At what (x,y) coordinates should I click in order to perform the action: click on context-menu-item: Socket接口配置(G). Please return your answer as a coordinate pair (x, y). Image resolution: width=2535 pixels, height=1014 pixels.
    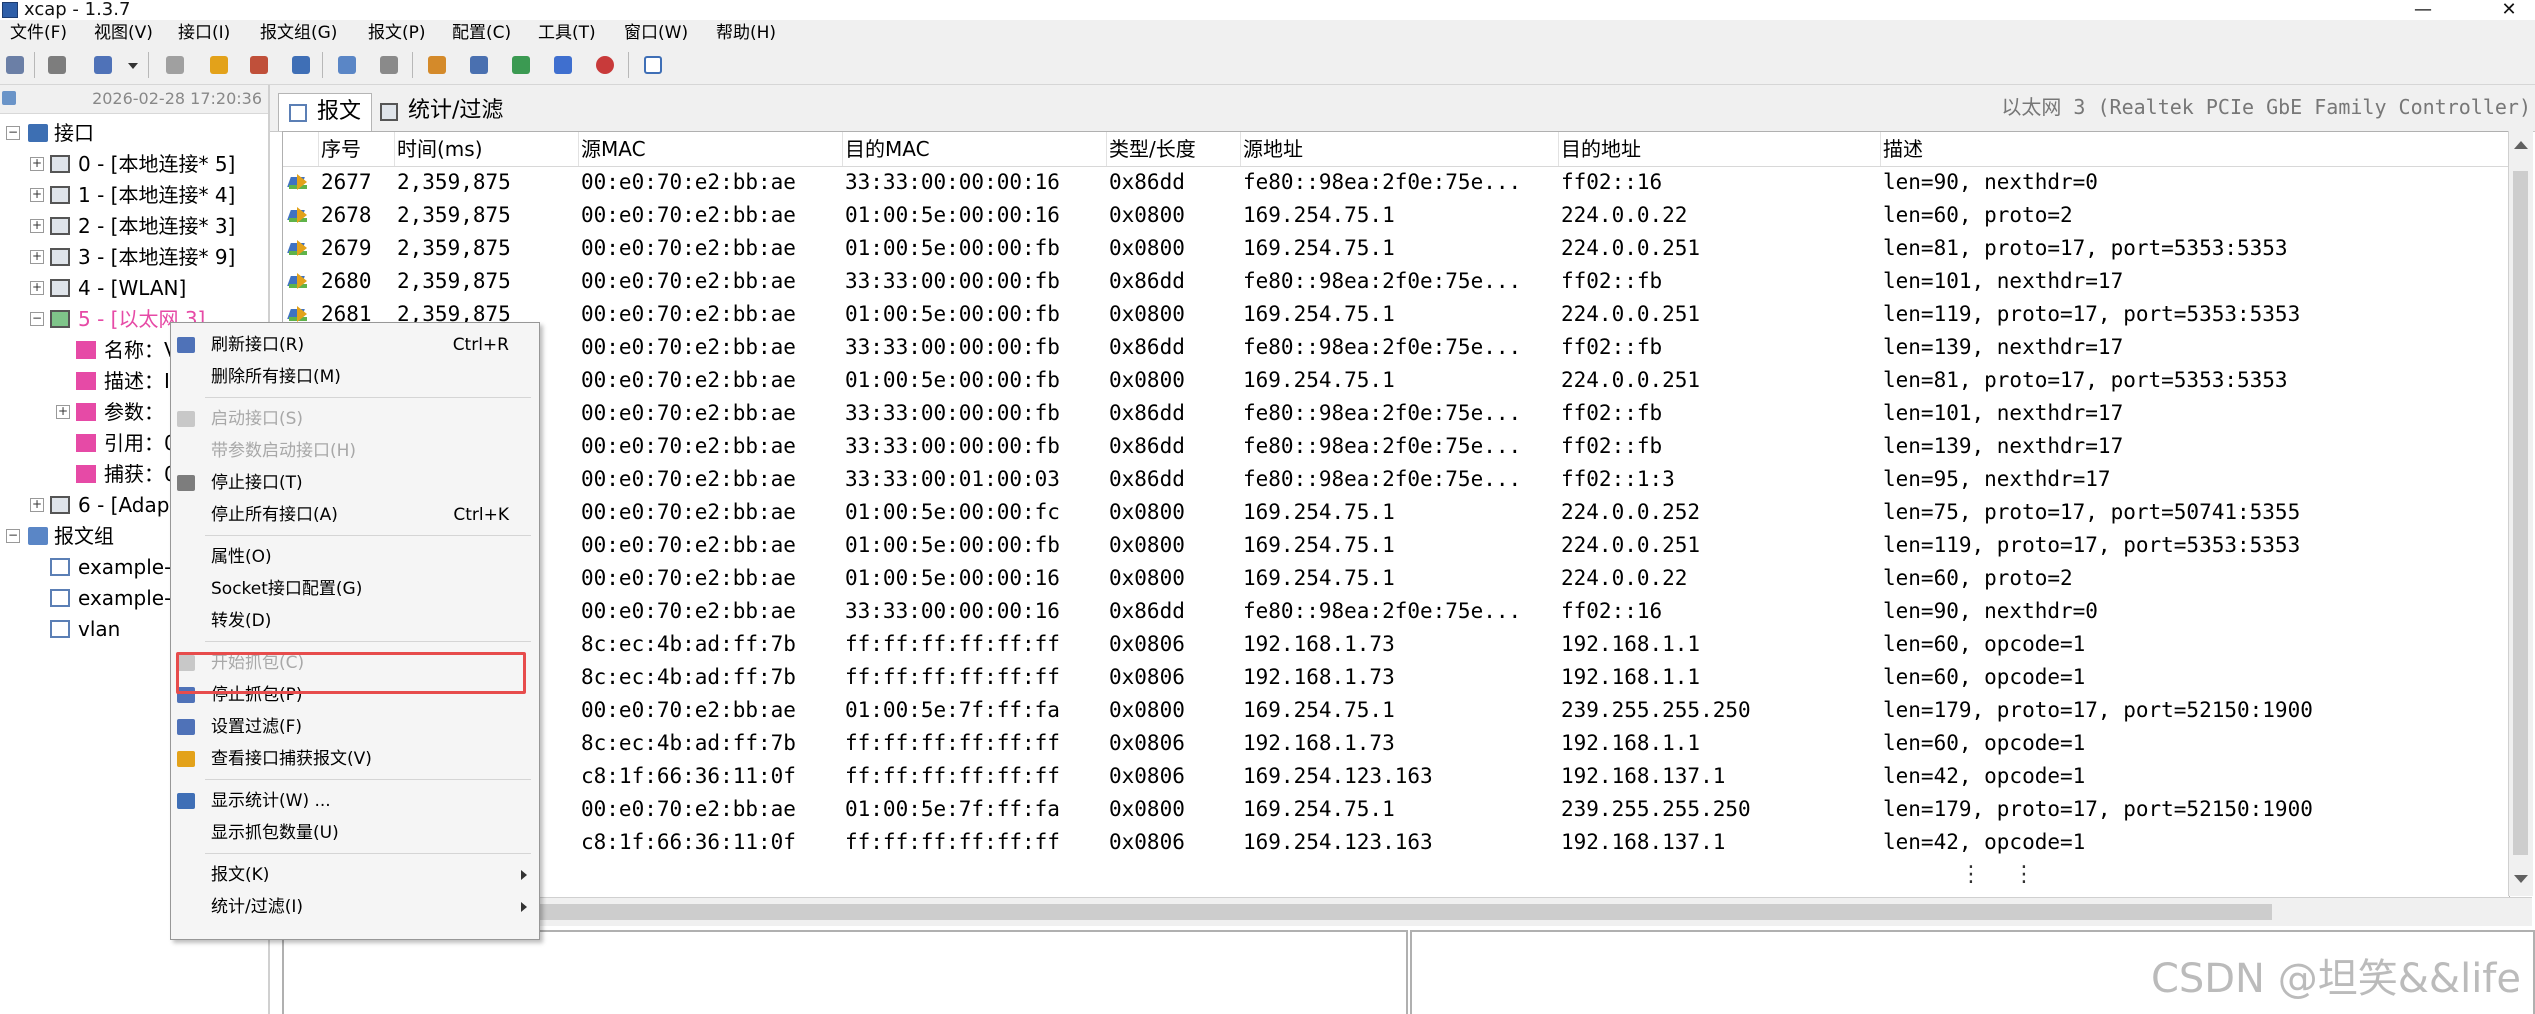
    Looking at the image, I should click on (355, 589).